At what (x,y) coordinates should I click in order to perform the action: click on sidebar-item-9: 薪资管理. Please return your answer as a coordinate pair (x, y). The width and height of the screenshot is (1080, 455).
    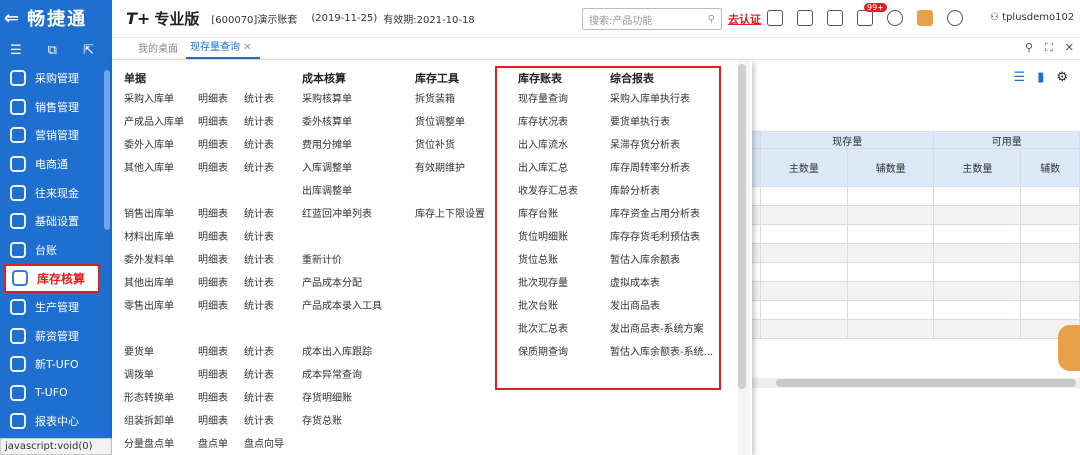
    Looking at the image, I should click on (56, 335).